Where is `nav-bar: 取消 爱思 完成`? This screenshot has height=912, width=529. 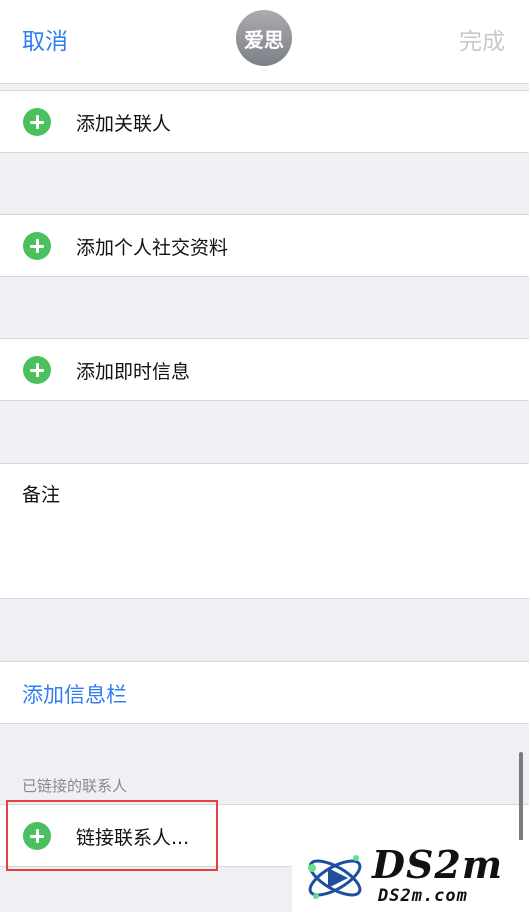
nav-bar: 取消 爱思 完成 is located at coordinates (264, 42).